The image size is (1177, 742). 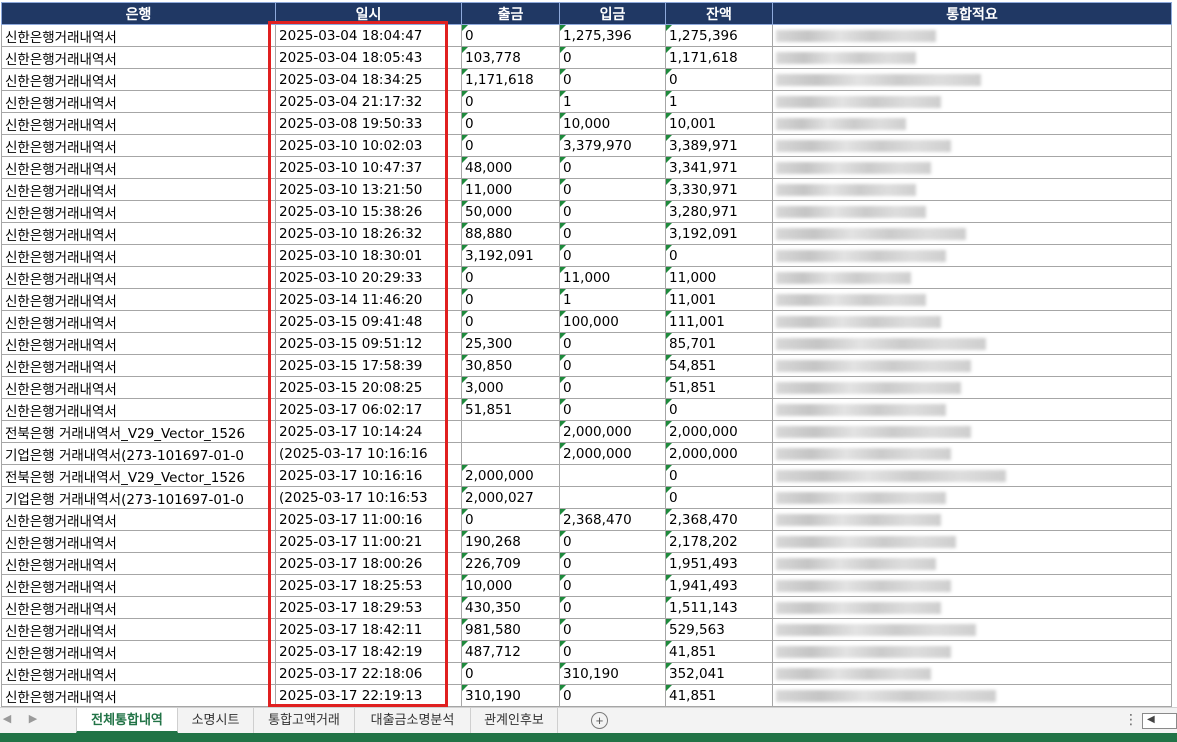 I want to click on cell-balance: 3,341,971, so click(x=719, y=167).